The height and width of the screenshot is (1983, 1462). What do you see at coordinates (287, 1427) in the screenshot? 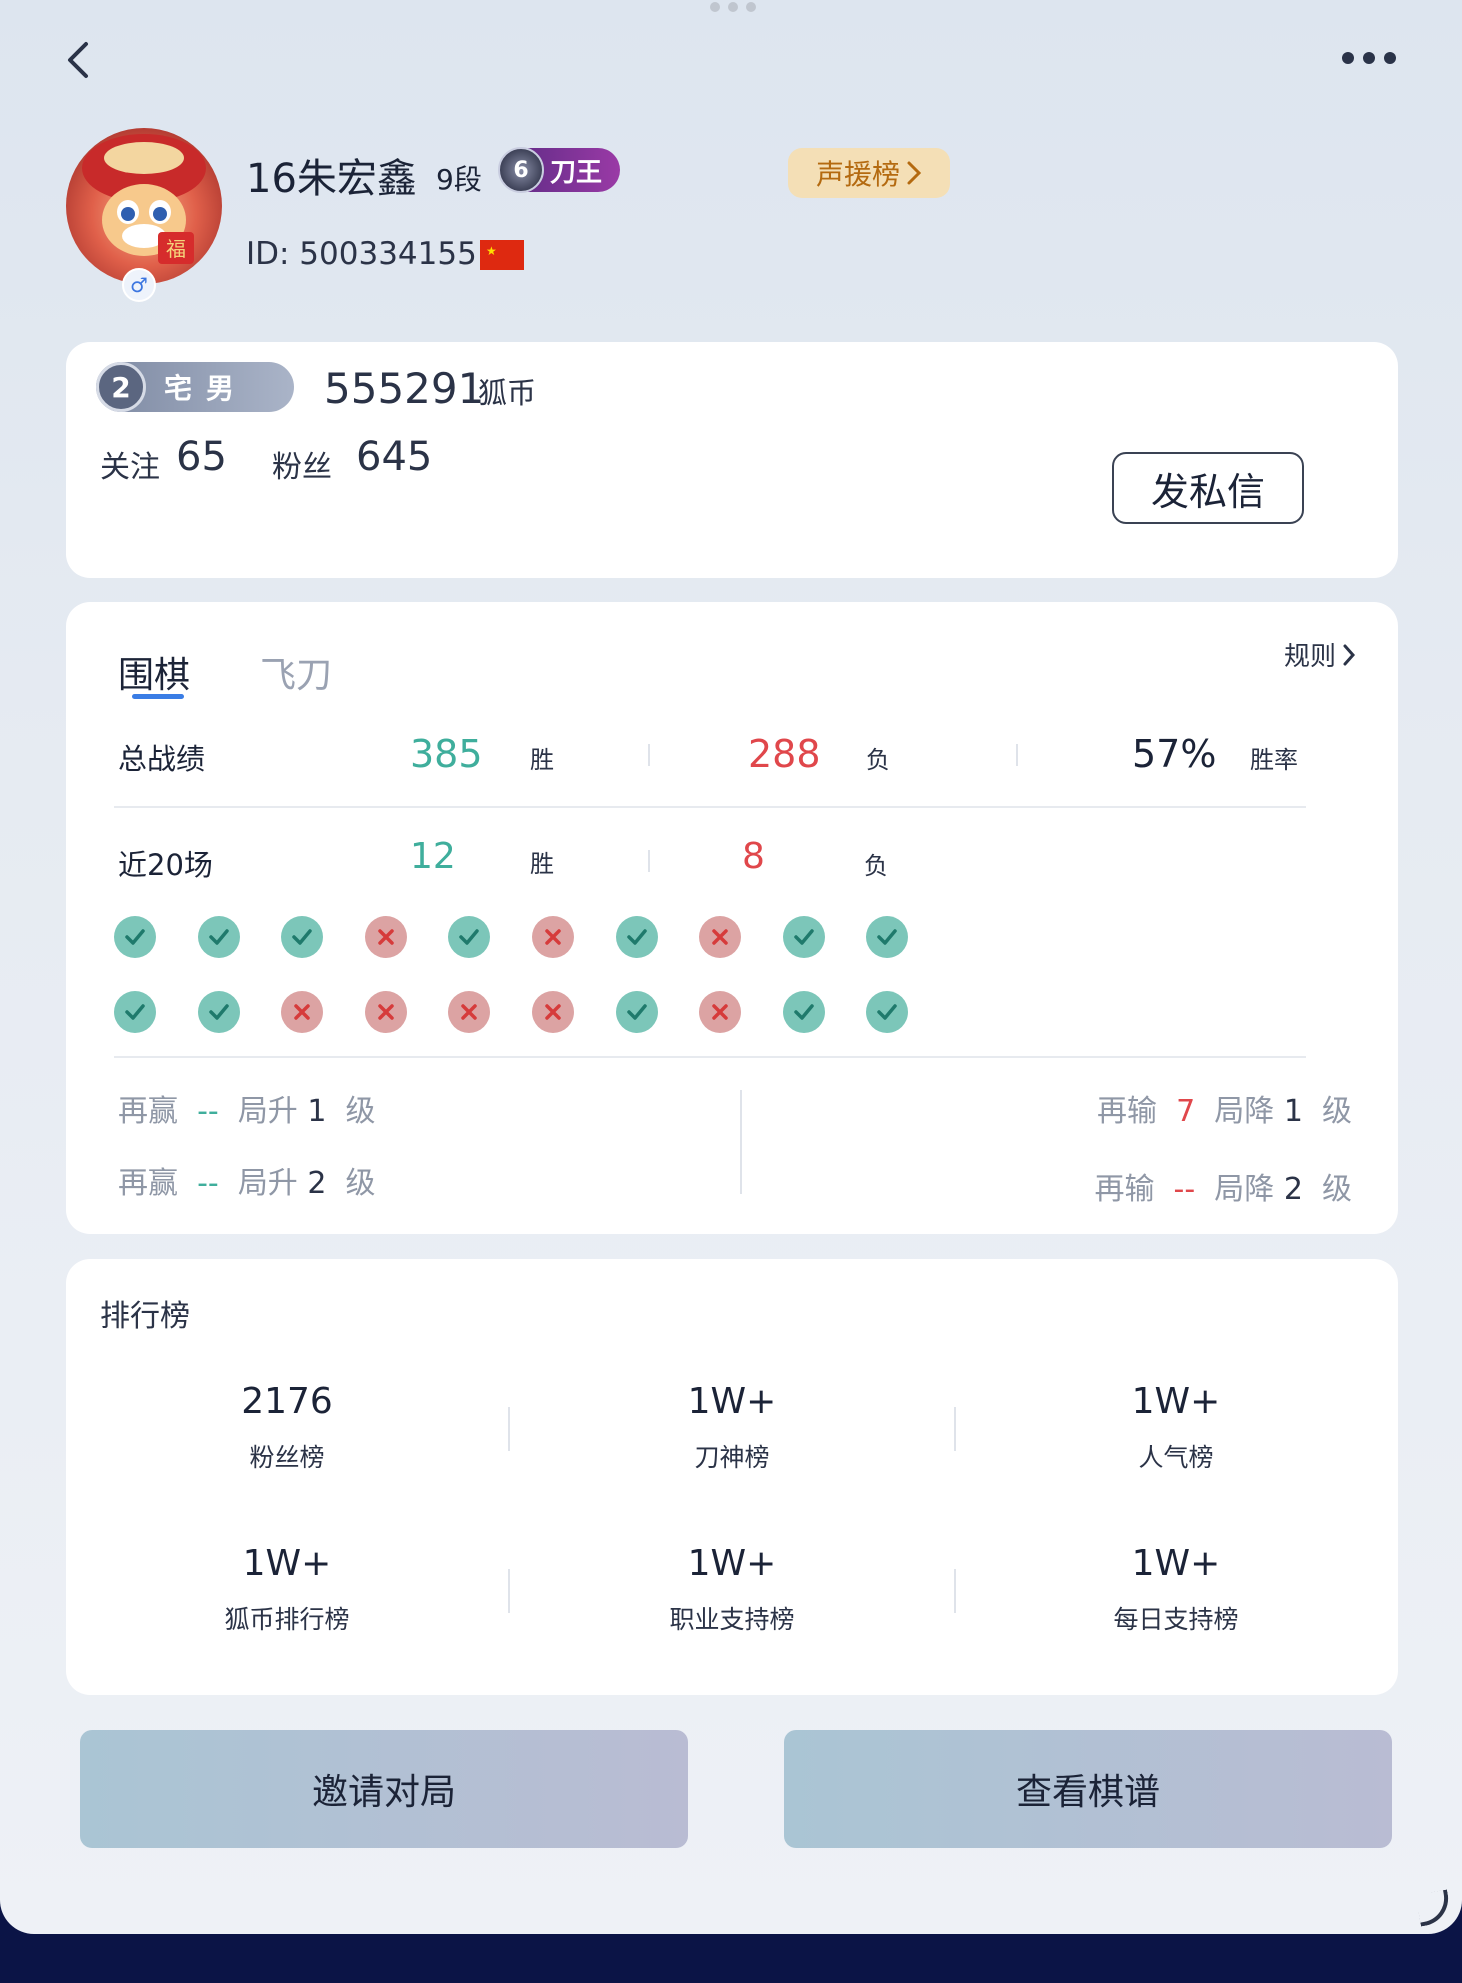
I see `rank-fans: 2176 粉丝榜` at bounding box center [287, 1427].